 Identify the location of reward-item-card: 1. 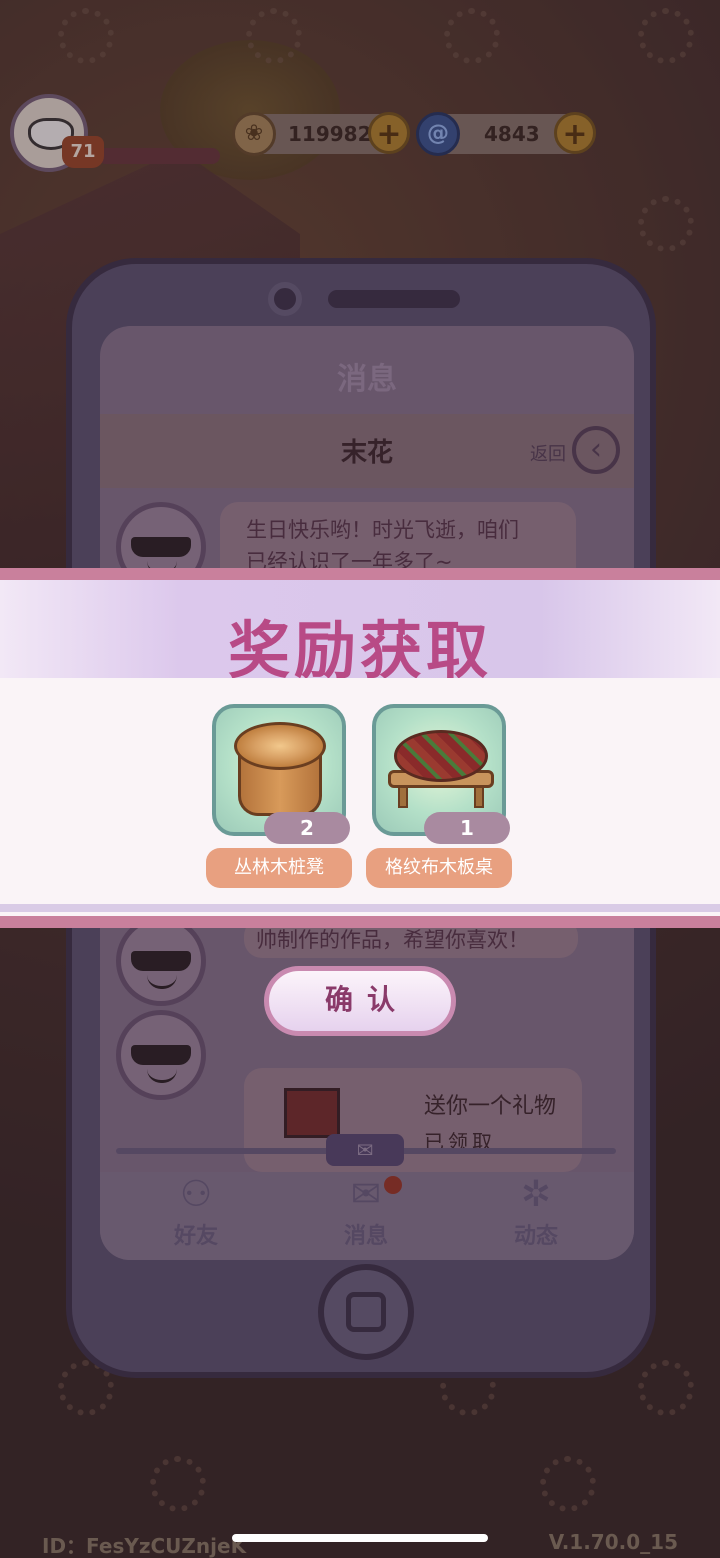
(441, 774).